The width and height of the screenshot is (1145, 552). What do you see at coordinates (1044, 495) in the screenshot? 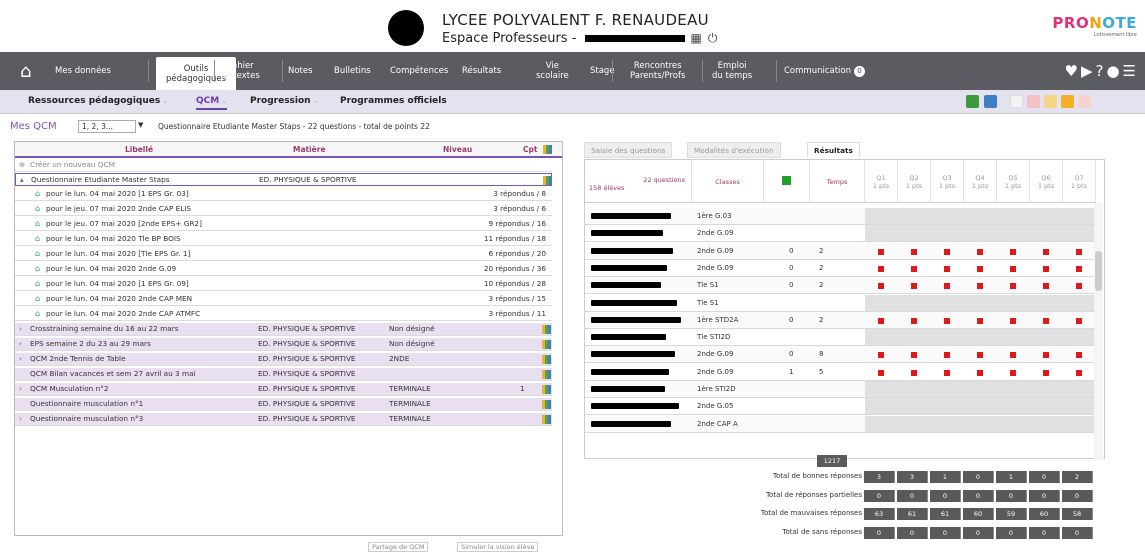
I see `total-cell: 0` at bounding box center [1044, 495].